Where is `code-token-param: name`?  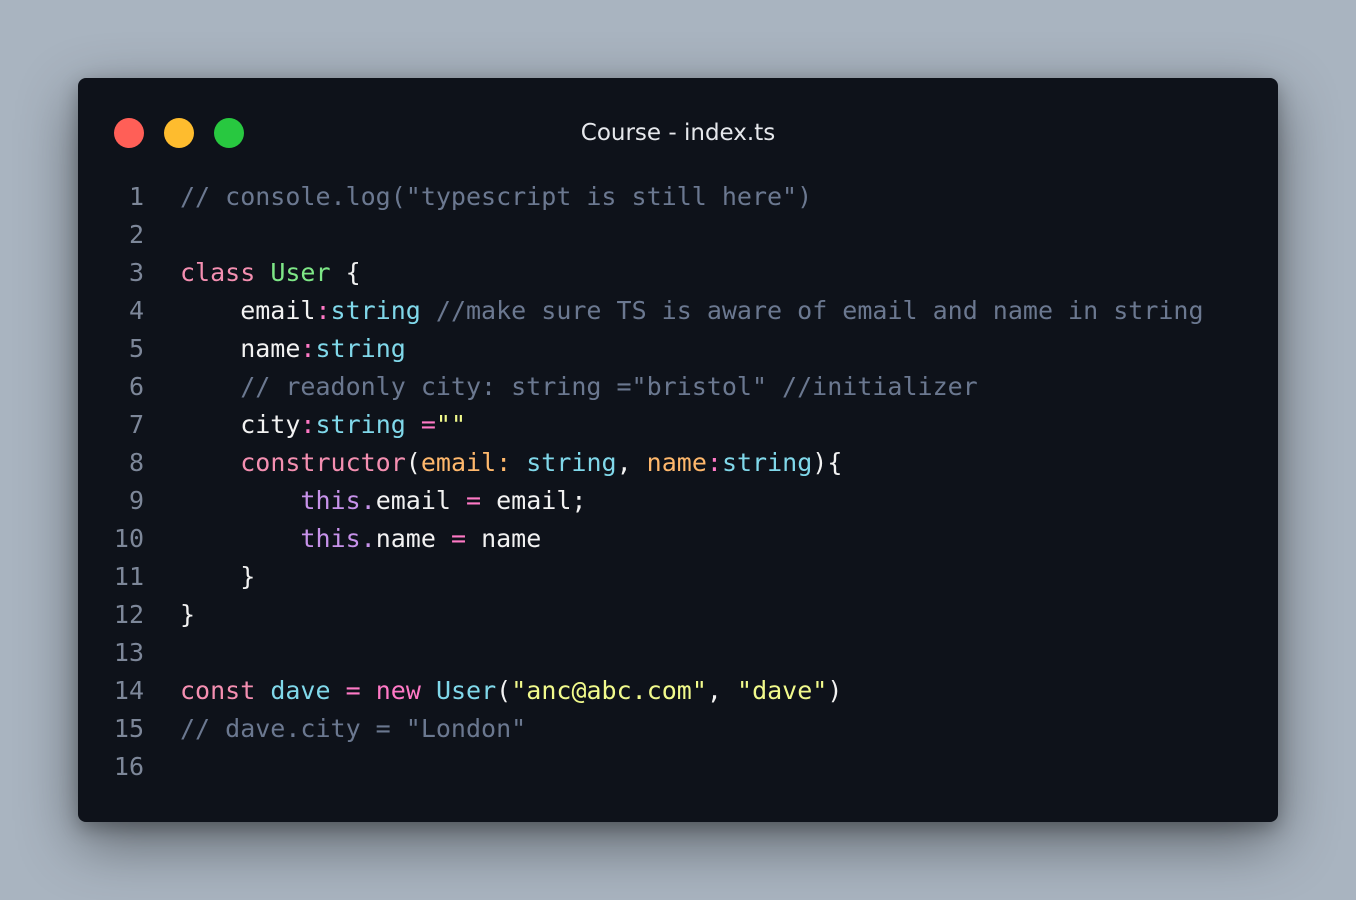
code-token-param: name is located at coordinates (676, 462).